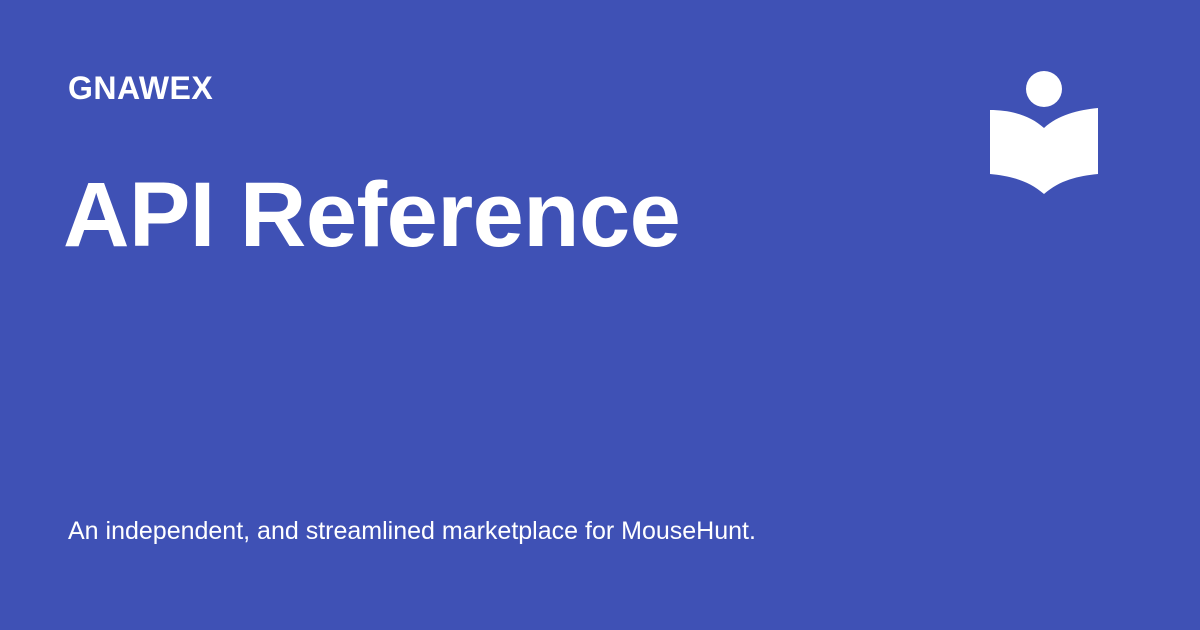 Image resolution: width=1200 pixels, height=630 pixels. Describe the element at coordinates (141, 88) in the screenshot. I see `site-name: GNAWEX` at that location.